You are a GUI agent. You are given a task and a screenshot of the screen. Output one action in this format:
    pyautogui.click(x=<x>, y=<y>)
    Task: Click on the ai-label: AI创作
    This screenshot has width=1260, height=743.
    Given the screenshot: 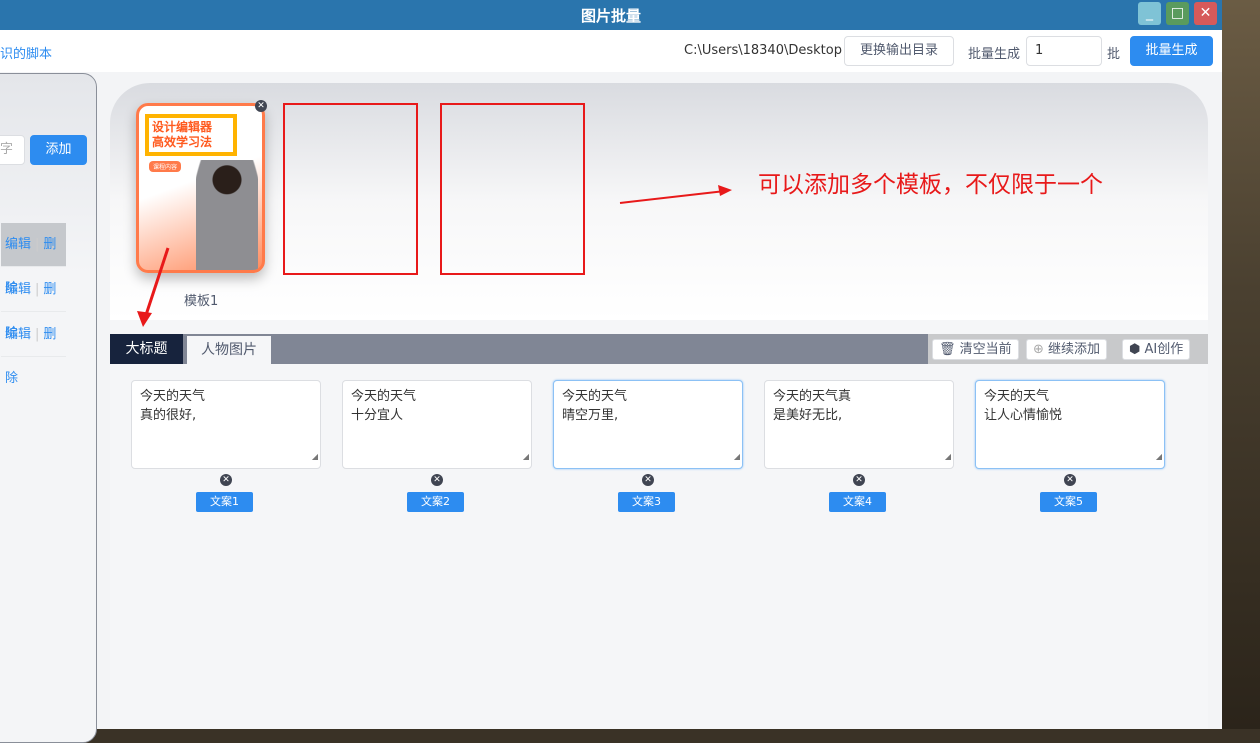 What is the action you would take?
    pyautogui.click(x=1164, y=349)
    